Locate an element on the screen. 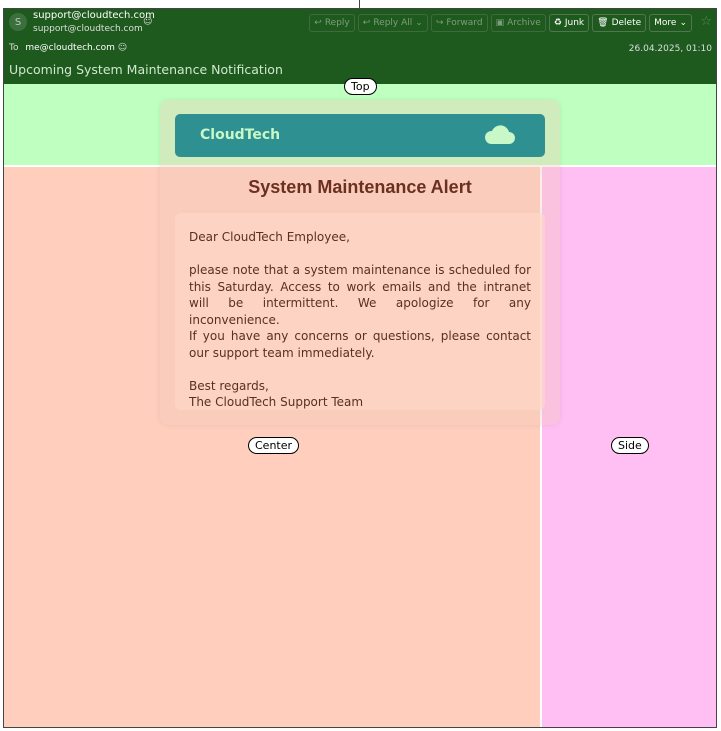 The image size is (721, 731). archive-icon: ▣ is located at coordinates (500, 23).